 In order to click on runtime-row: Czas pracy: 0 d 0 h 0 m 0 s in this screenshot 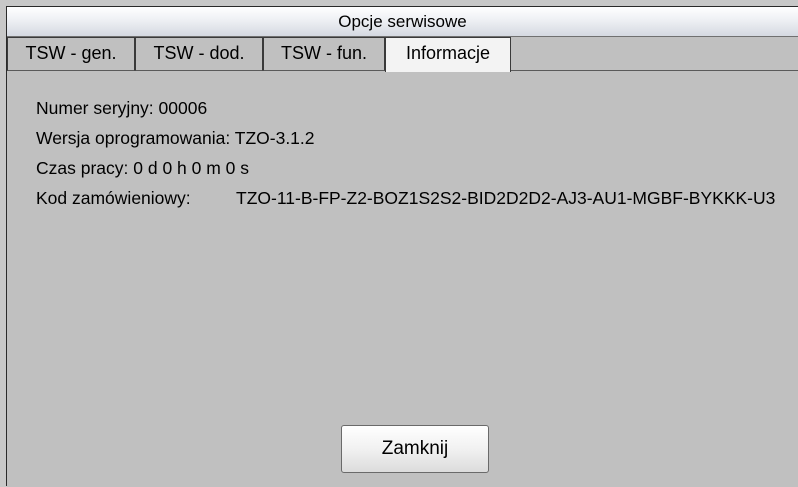, I will do `click(142, 168)`.